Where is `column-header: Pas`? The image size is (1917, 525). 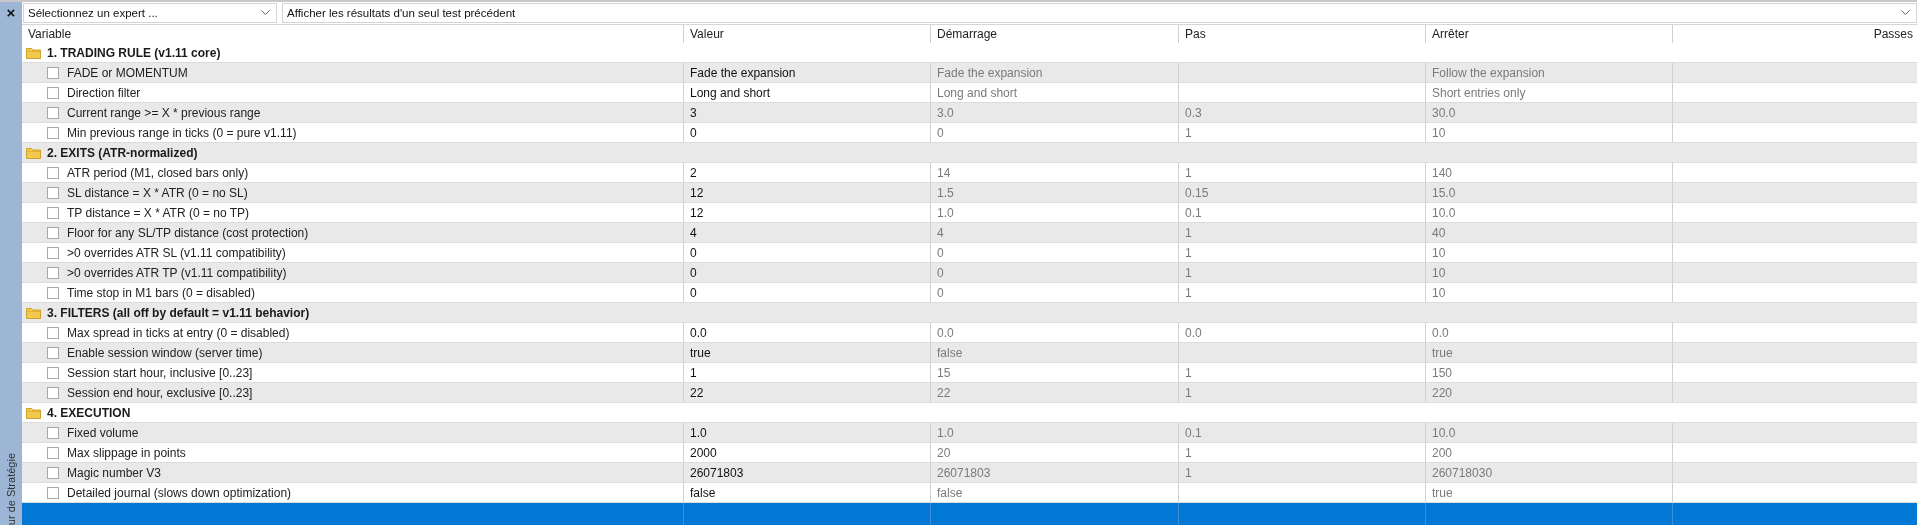
column-header: Pas is located at coordinates (1301, 34).